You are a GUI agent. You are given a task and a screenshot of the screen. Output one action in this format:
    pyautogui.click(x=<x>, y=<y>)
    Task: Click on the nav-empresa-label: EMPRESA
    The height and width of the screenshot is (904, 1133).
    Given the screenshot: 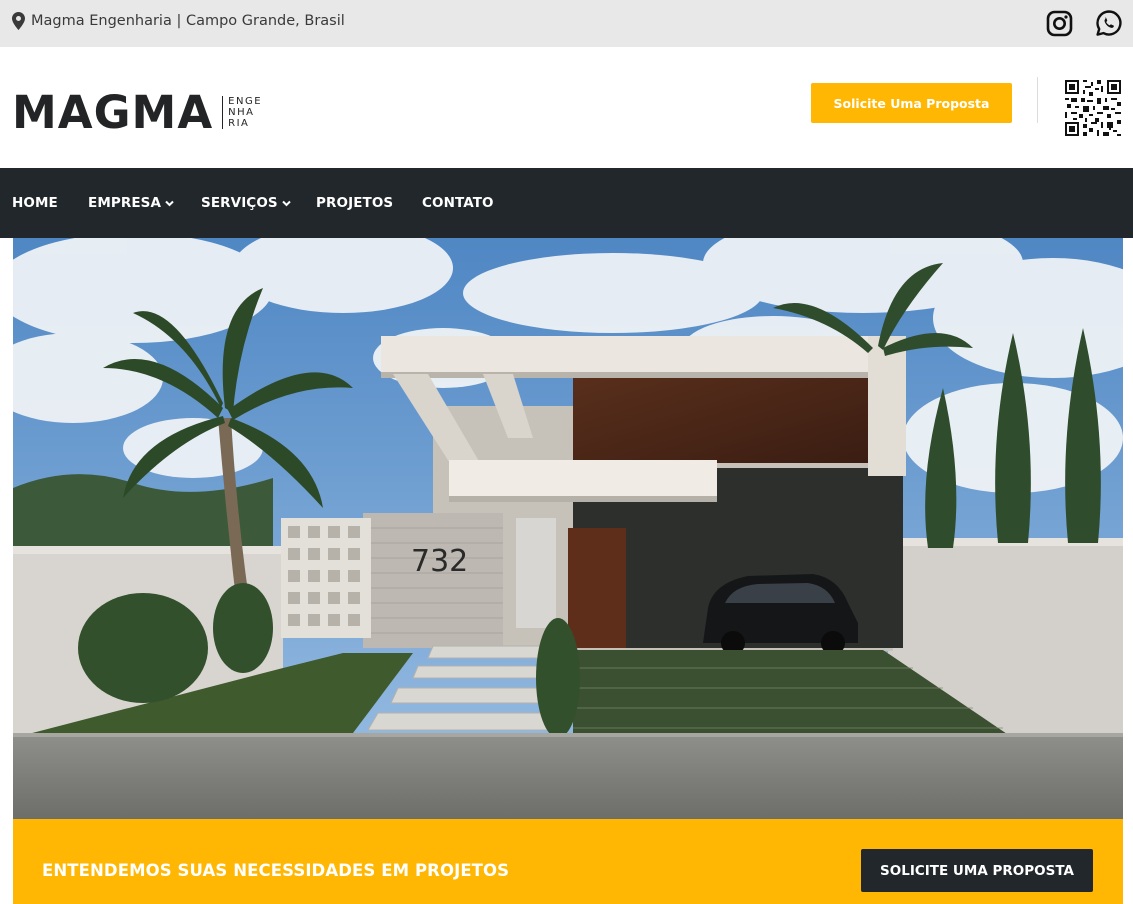 What is the action you would take?
    pyautogui.click(x=125, y=203)
    